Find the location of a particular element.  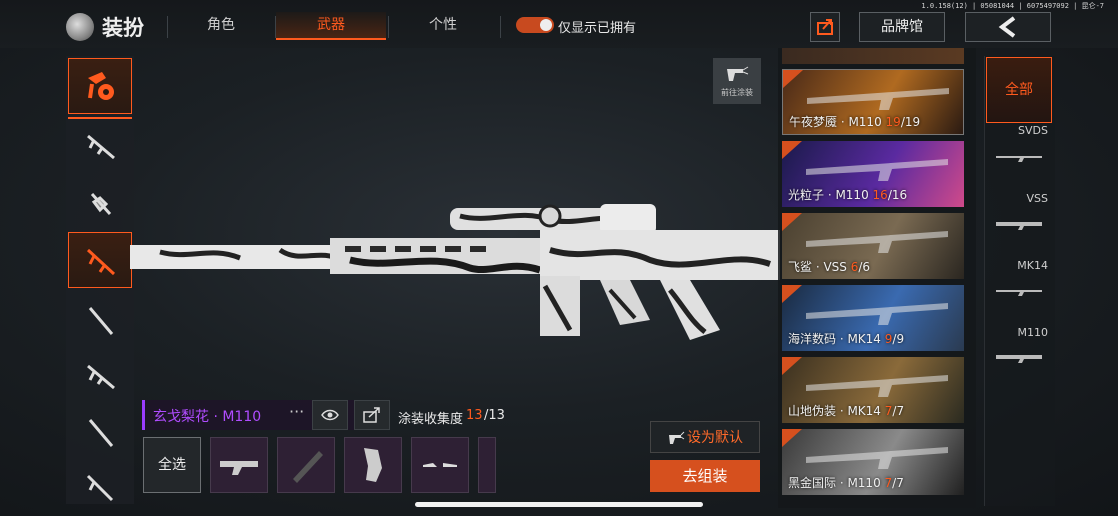

skin-card: 海洋数码 · MK14 9/9 is located at coordinates (873, 318).